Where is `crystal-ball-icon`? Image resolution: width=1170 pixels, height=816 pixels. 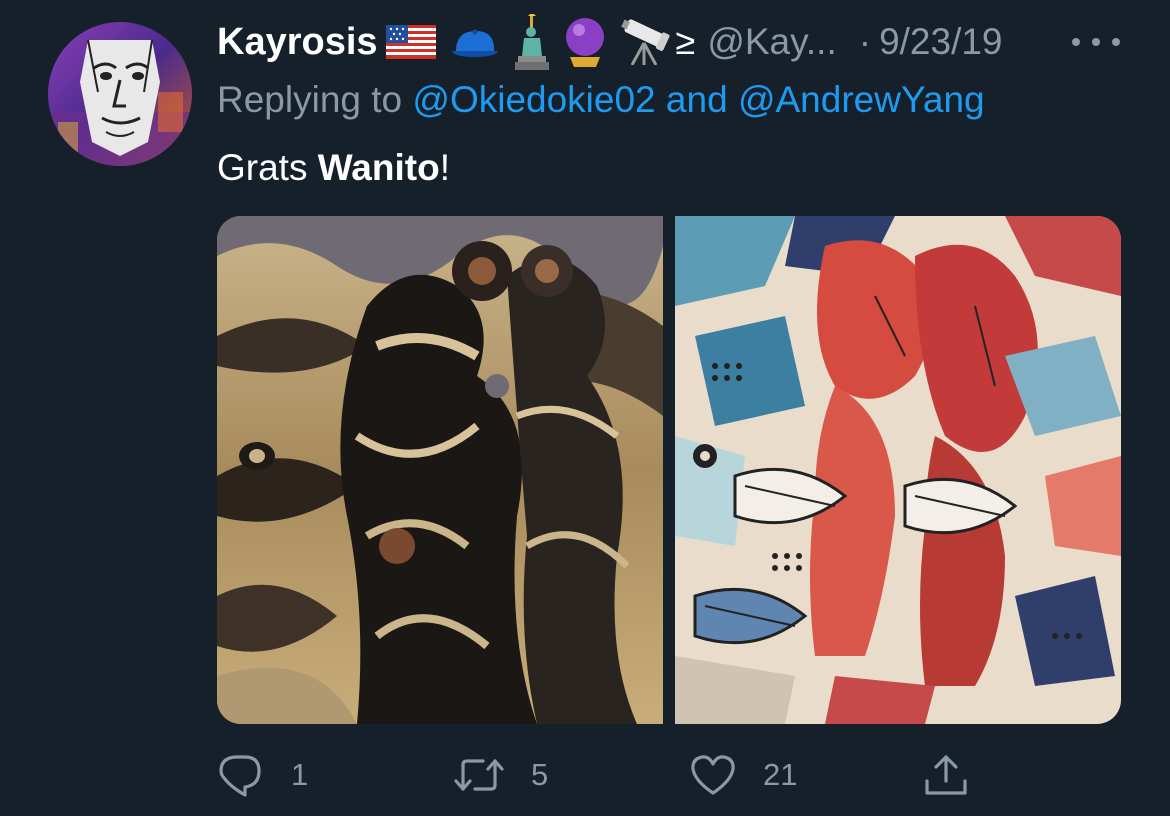 crystal-ball-icon is located at coordinates (585, 42).